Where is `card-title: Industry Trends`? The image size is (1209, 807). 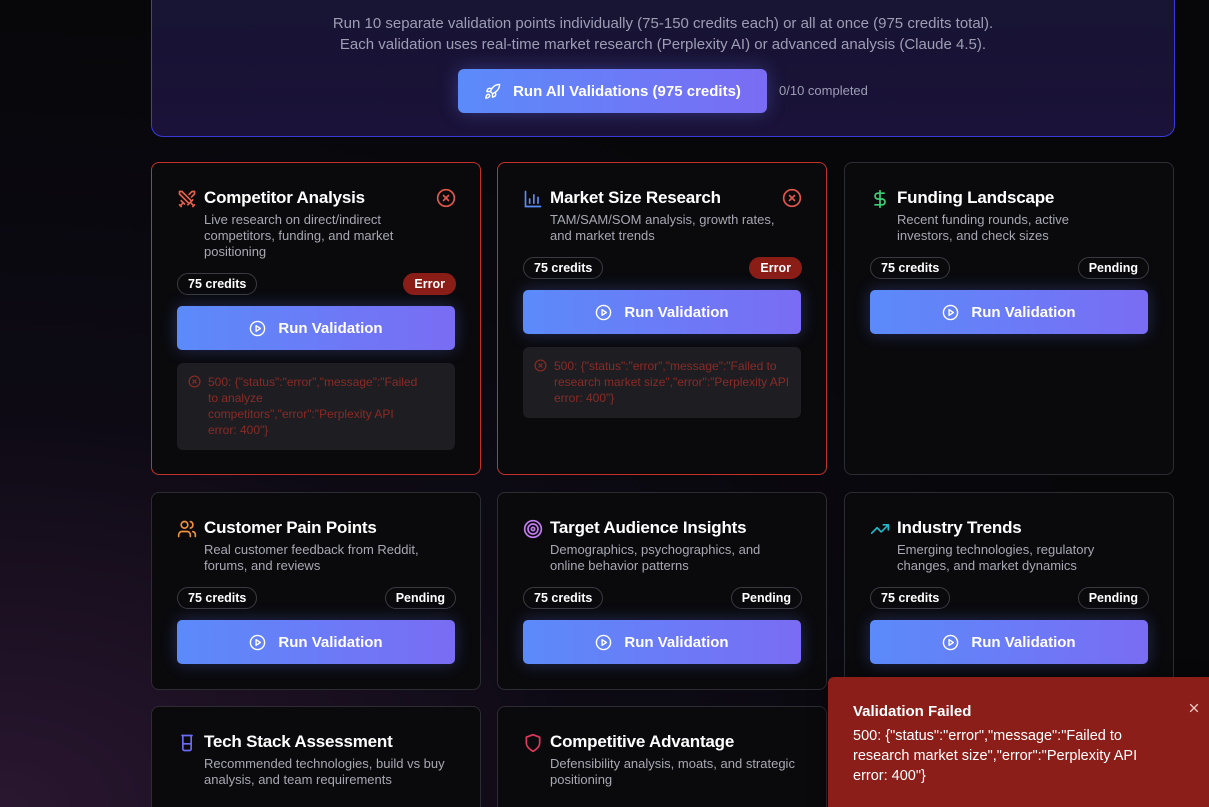 card-title: Industry Trends is located at coordinates (959, 527).